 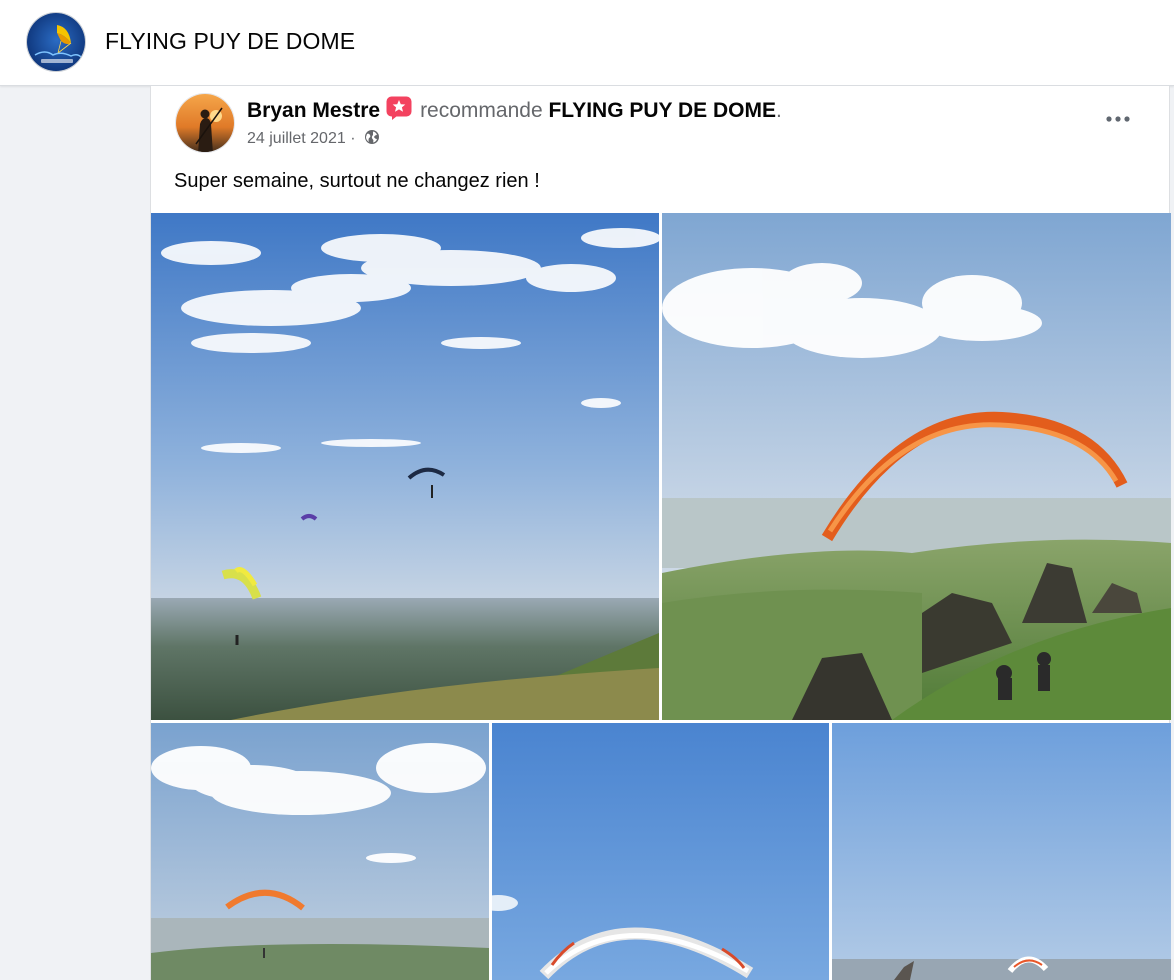 What do you see at coordinates (779, 110) in the screenshot?
I see `sentence-period: .` at bounding box center [779, 110].